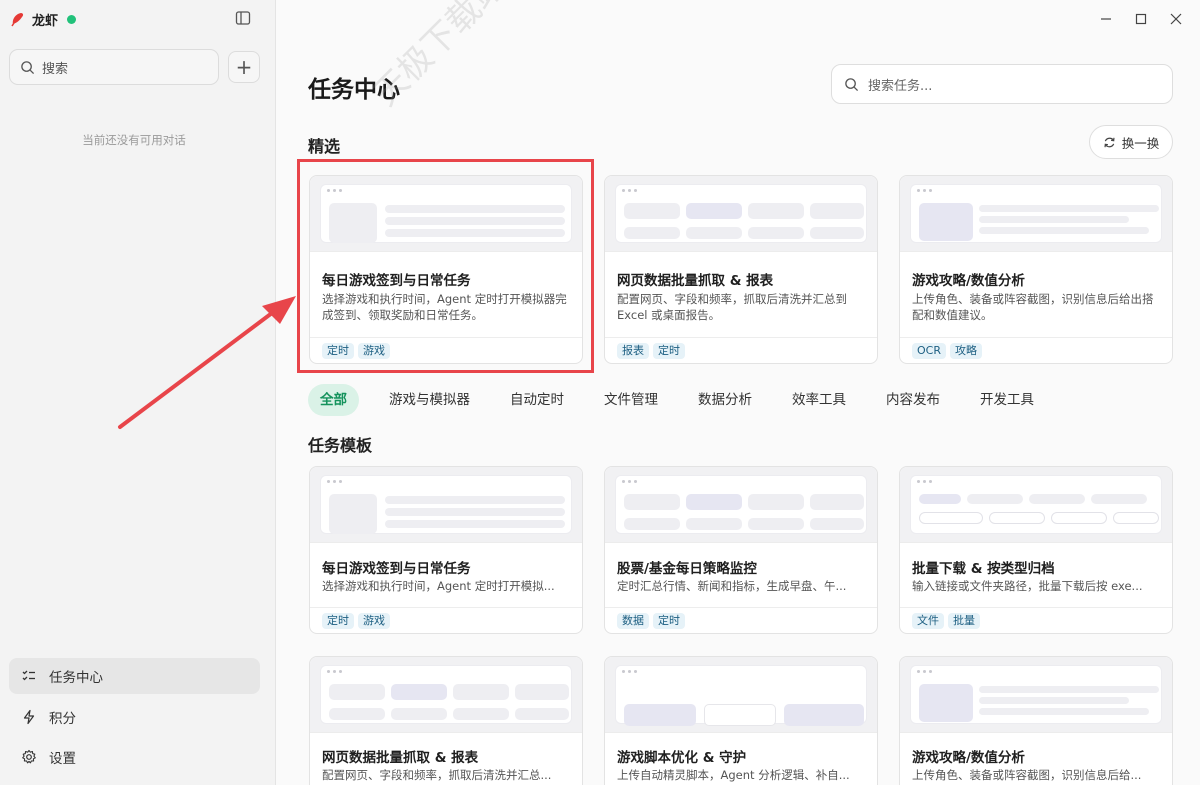 Image resolution: width=1200 pixels, height=785 pixels. What do you see at coordinates (631, 400) in the screenshot?
I see `tab-file-management: 文件管理` at bounding box center [631, 400].